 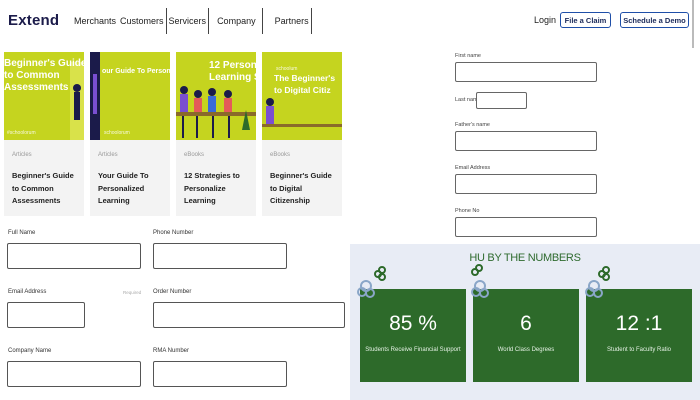 I want to click on full-name-input, so click(x=74, y=256).